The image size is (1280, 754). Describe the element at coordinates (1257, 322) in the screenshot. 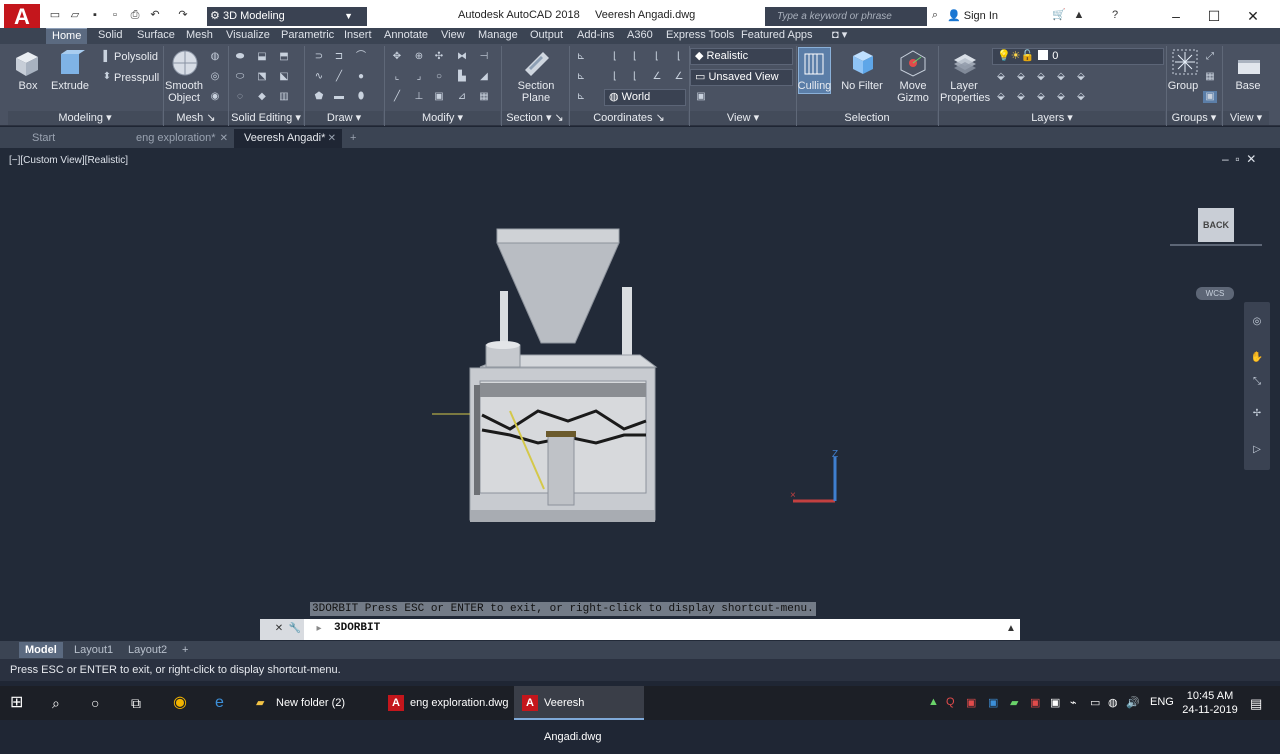

I see `steering-wheel-icon: ◎` at that location.